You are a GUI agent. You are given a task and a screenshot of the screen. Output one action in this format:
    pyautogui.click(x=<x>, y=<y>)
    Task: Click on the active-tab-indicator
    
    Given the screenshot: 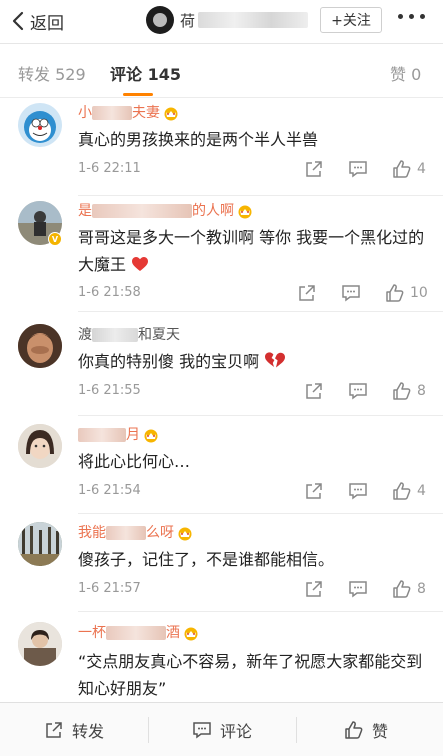 What is the action you would take?
    pyautogui.click(x=138, y=94)
    